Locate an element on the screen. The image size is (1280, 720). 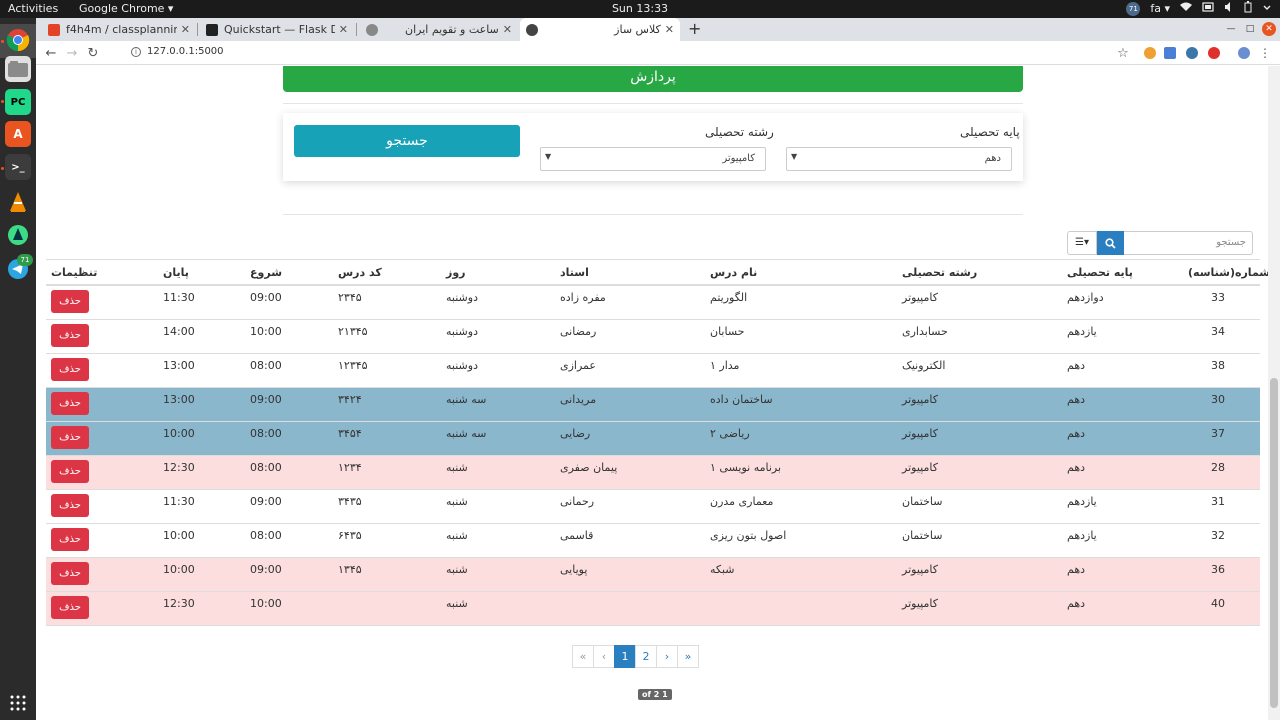
tab-separator is located at coordinates (356, 29).